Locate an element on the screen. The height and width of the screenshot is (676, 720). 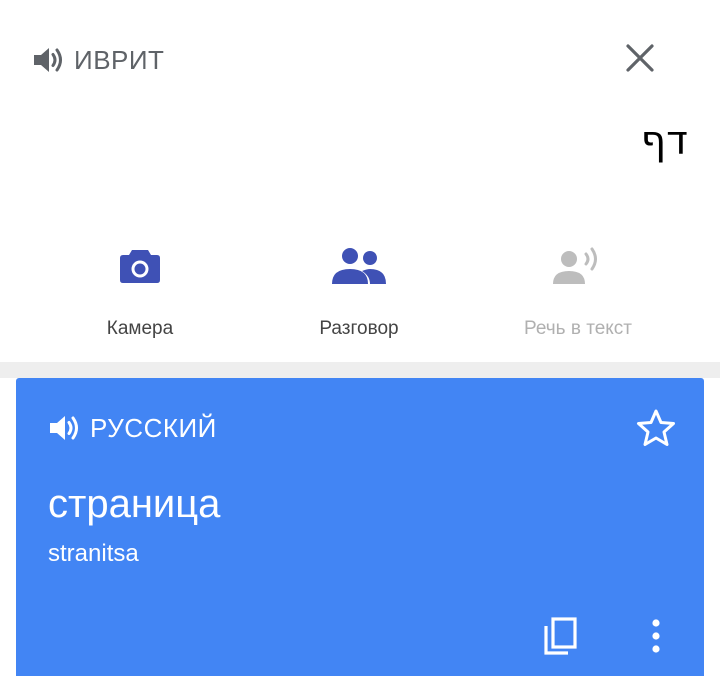
transcribe-tool-button: Речь в текст is located at coordinates (578, 299).